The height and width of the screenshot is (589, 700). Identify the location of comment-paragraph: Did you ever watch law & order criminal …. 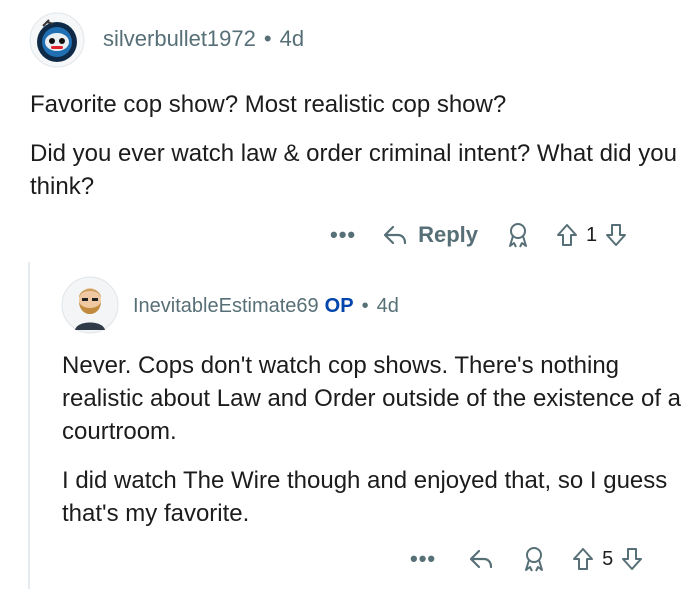
(353, 170).